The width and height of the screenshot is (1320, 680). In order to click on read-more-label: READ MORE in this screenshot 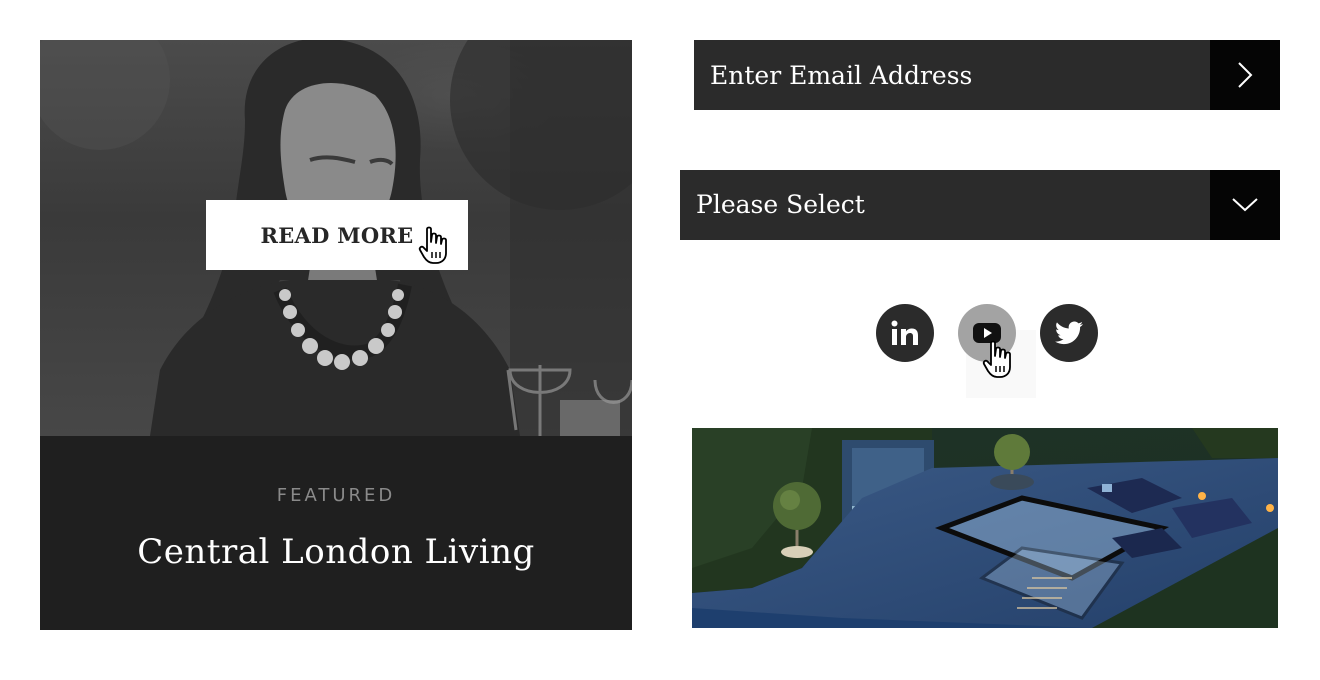, I will do `click(337, 235)`.